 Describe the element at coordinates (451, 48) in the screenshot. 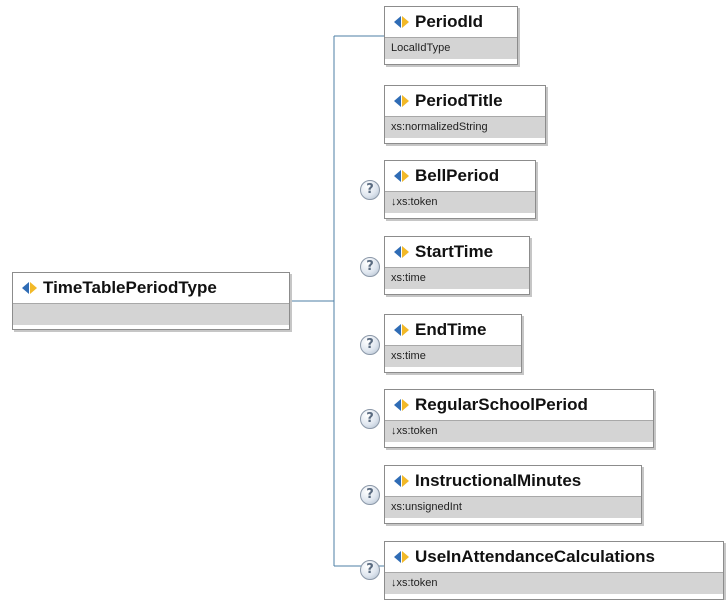

I see `element-type: LocalIdType` at that location.